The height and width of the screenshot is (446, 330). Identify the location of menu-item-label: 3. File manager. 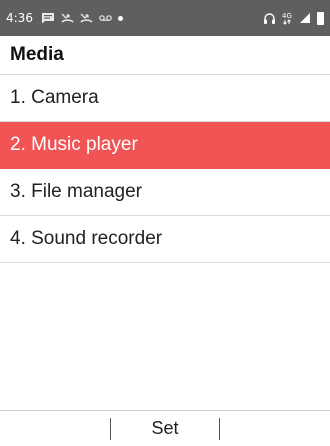
(76, 191).